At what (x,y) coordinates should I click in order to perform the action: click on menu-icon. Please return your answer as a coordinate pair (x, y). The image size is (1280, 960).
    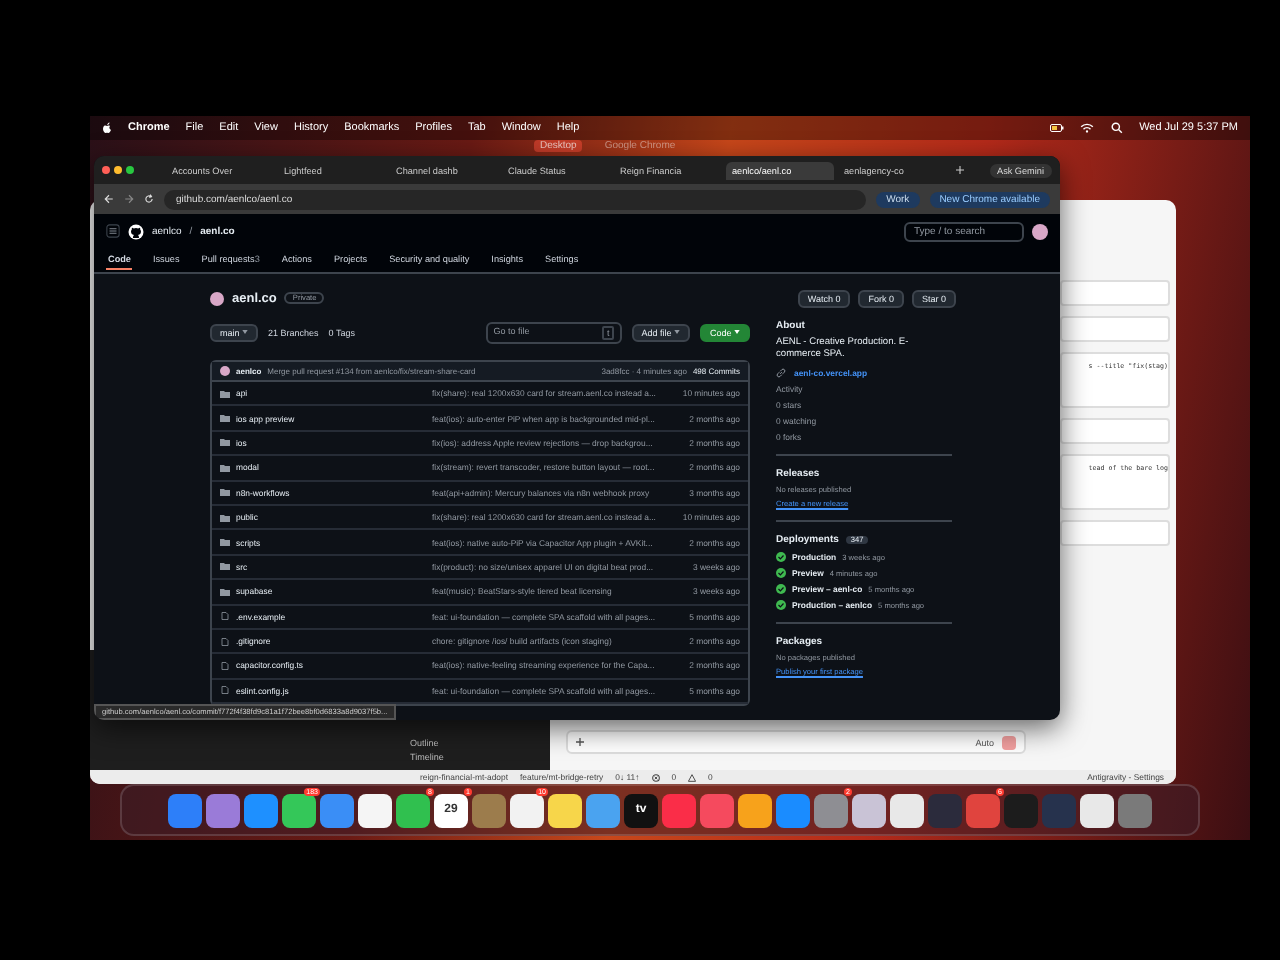
    Looking at the image, I should click on (113, 231).